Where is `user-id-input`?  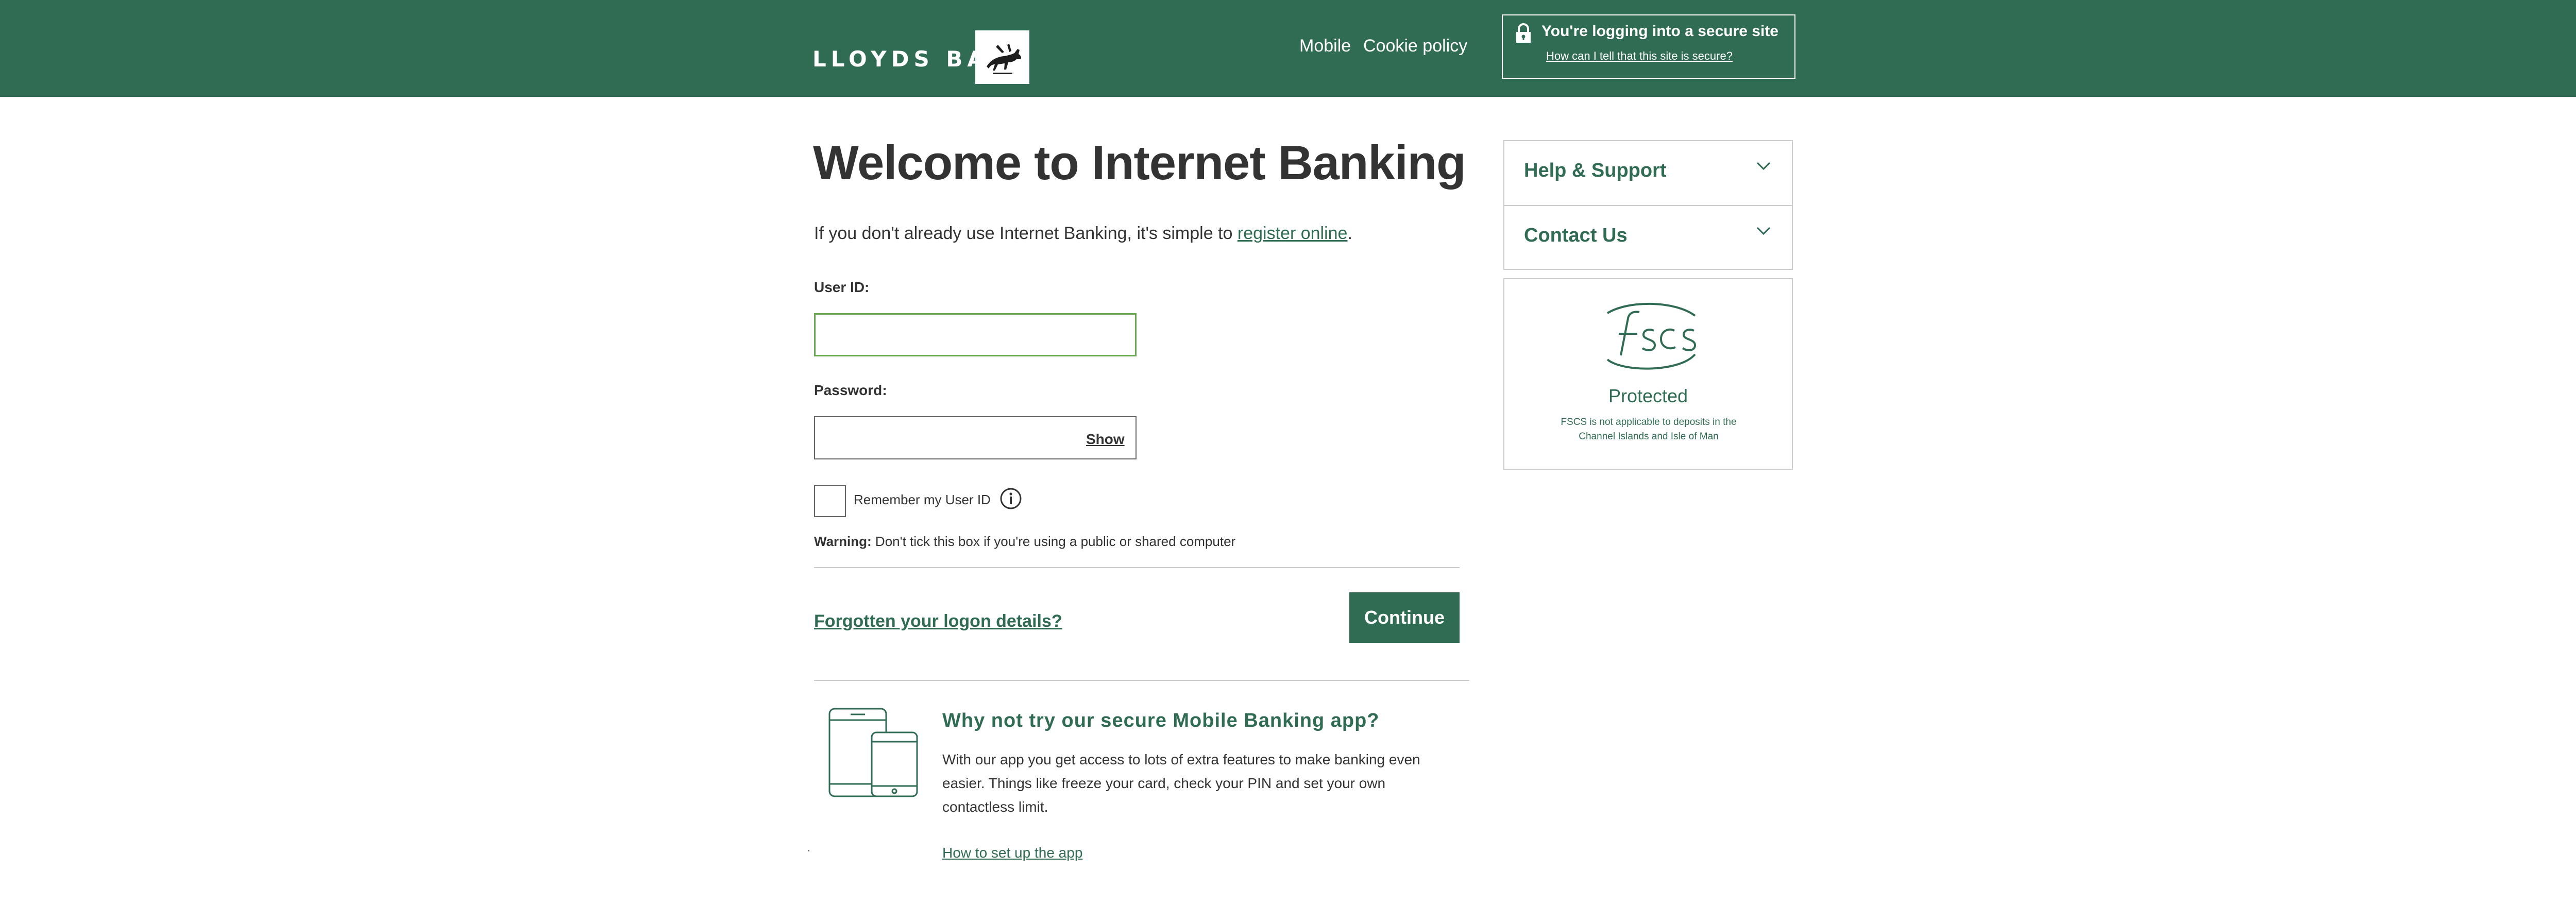
user-id-input is located at coordinates (975, 334).